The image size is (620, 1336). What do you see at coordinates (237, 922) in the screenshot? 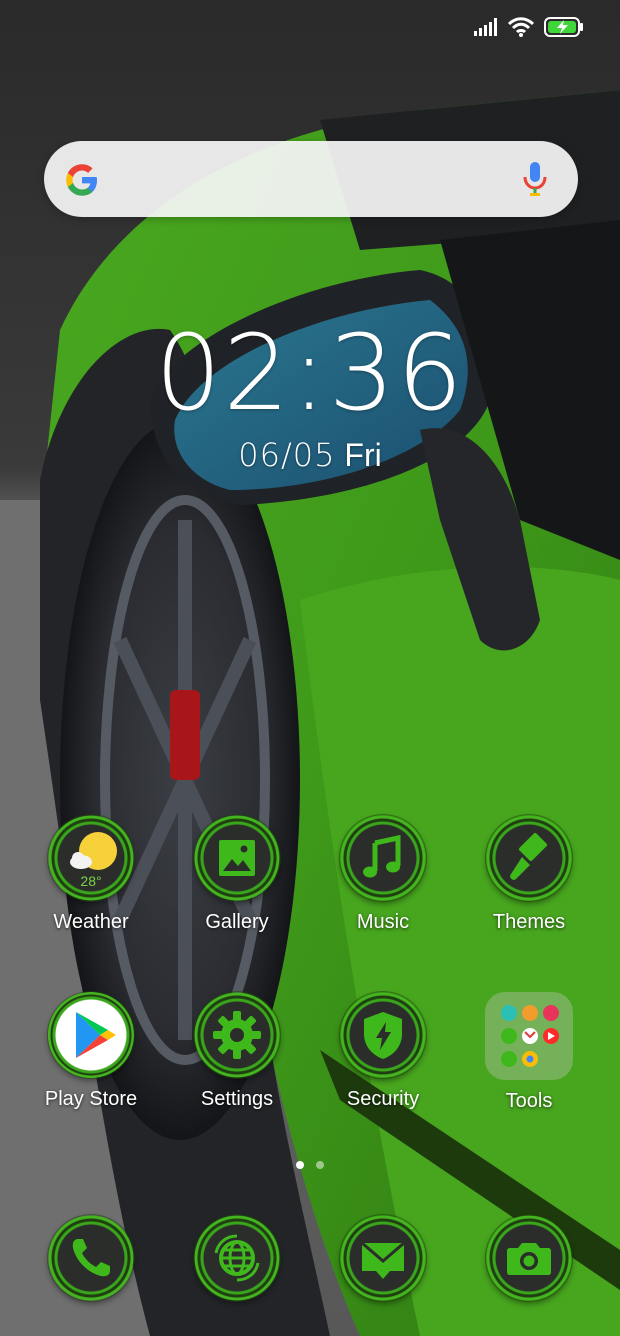
I see `app-label: Gallery` at bounding box center [237, 922].